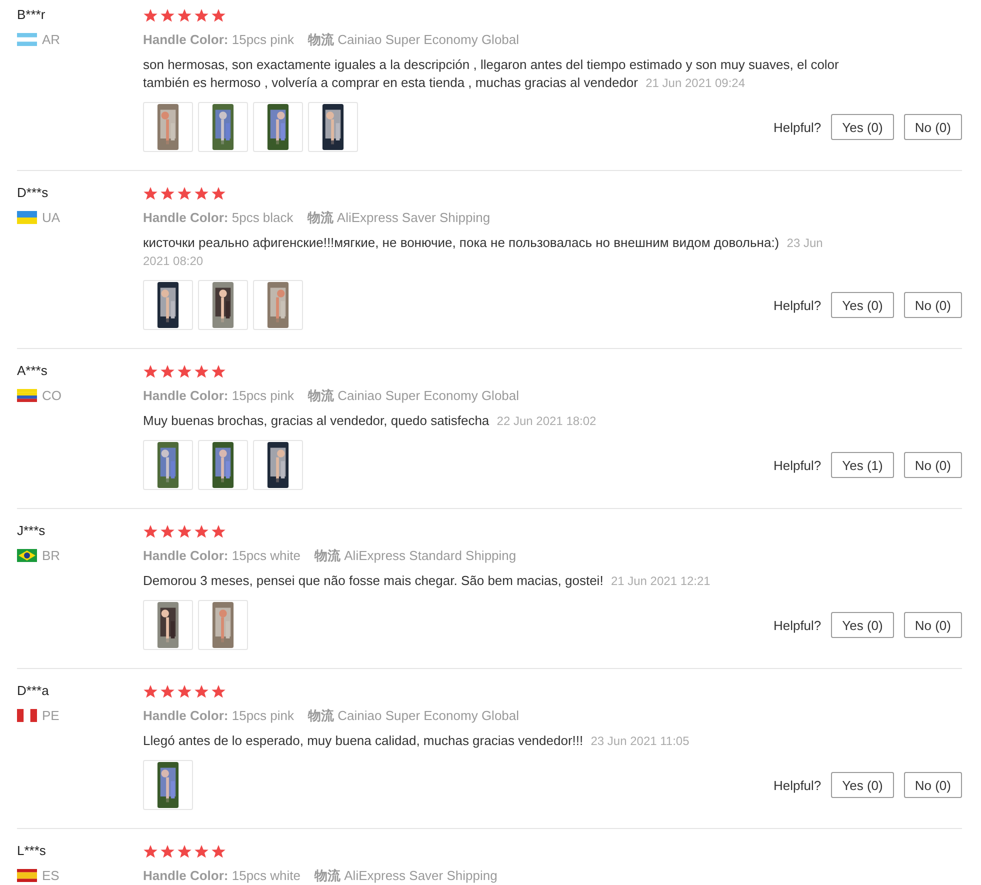 The height and width of the screenshot is (885, 981). Describe the element at coordinates (51, 875) in the screenshot. I see `country-code: ES` at that location.